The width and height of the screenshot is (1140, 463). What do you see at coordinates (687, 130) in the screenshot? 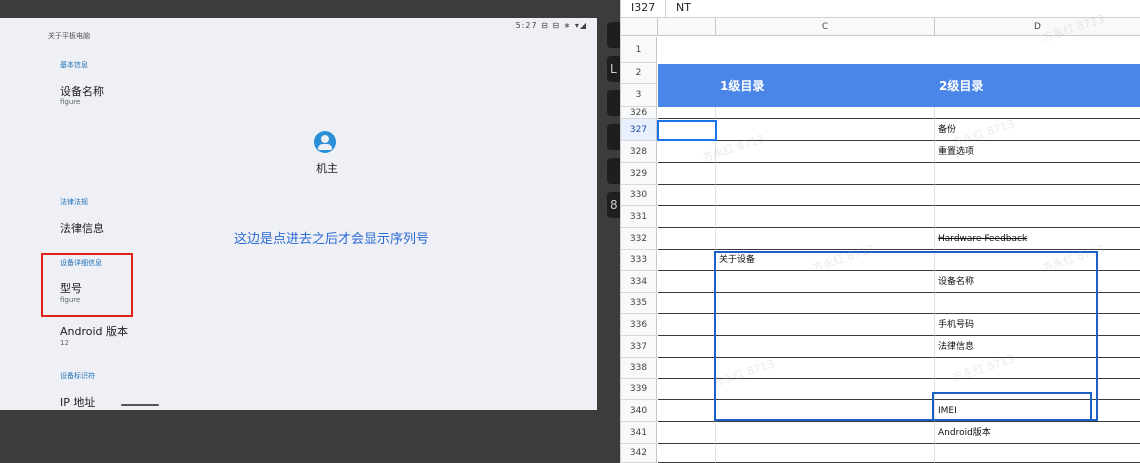
I see `selected-cell` at bounding box center [687, 130].